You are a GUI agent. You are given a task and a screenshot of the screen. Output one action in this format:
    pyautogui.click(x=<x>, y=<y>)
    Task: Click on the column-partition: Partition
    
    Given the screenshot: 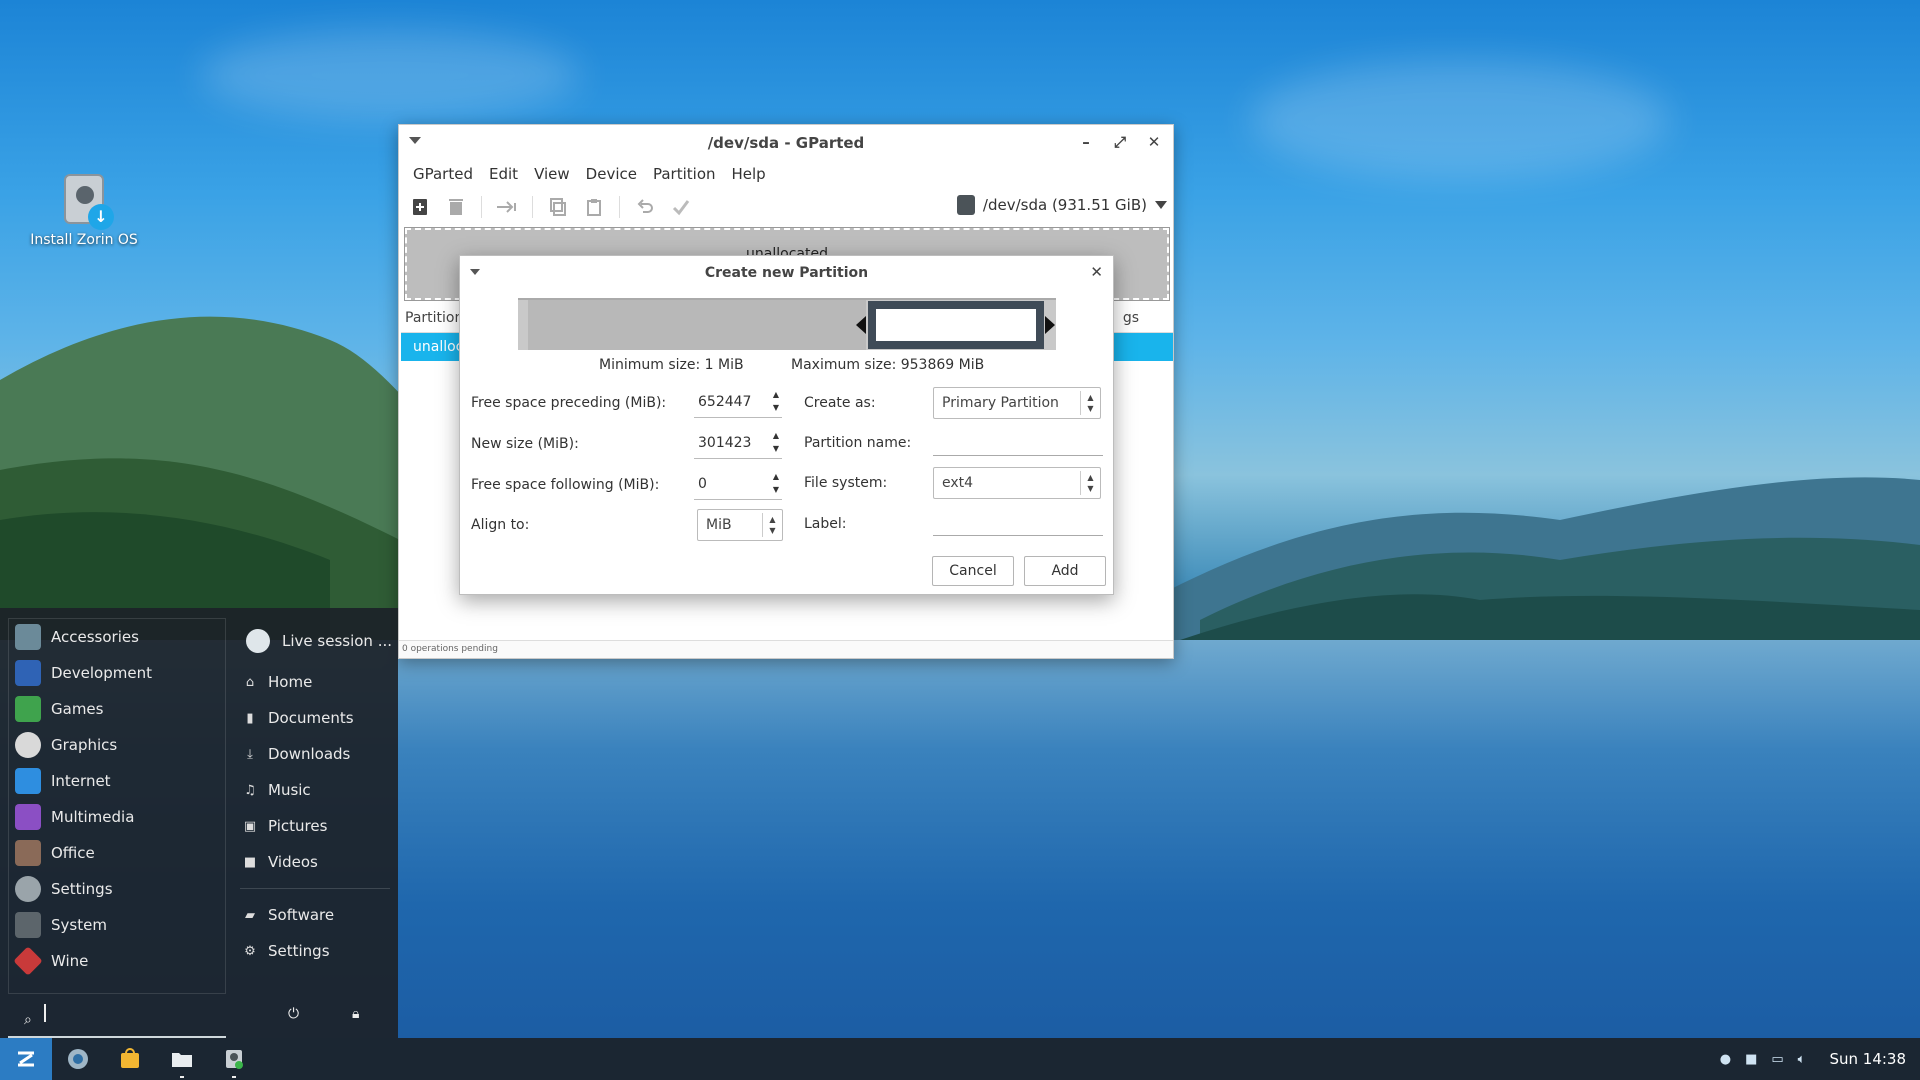 What is the action you would take?
    pyautogui.click(x=434, y=318)
    